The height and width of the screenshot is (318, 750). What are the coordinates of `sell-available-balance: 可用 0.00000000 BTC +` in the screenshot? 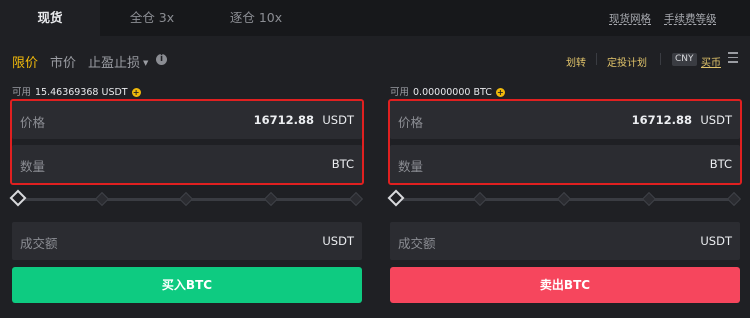 It's located at (447, 91).